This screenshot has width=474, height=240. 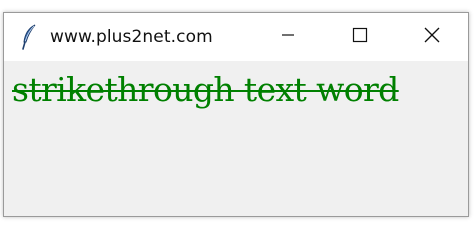 I want to click on minimize-icon, so click(x=288, y=37).